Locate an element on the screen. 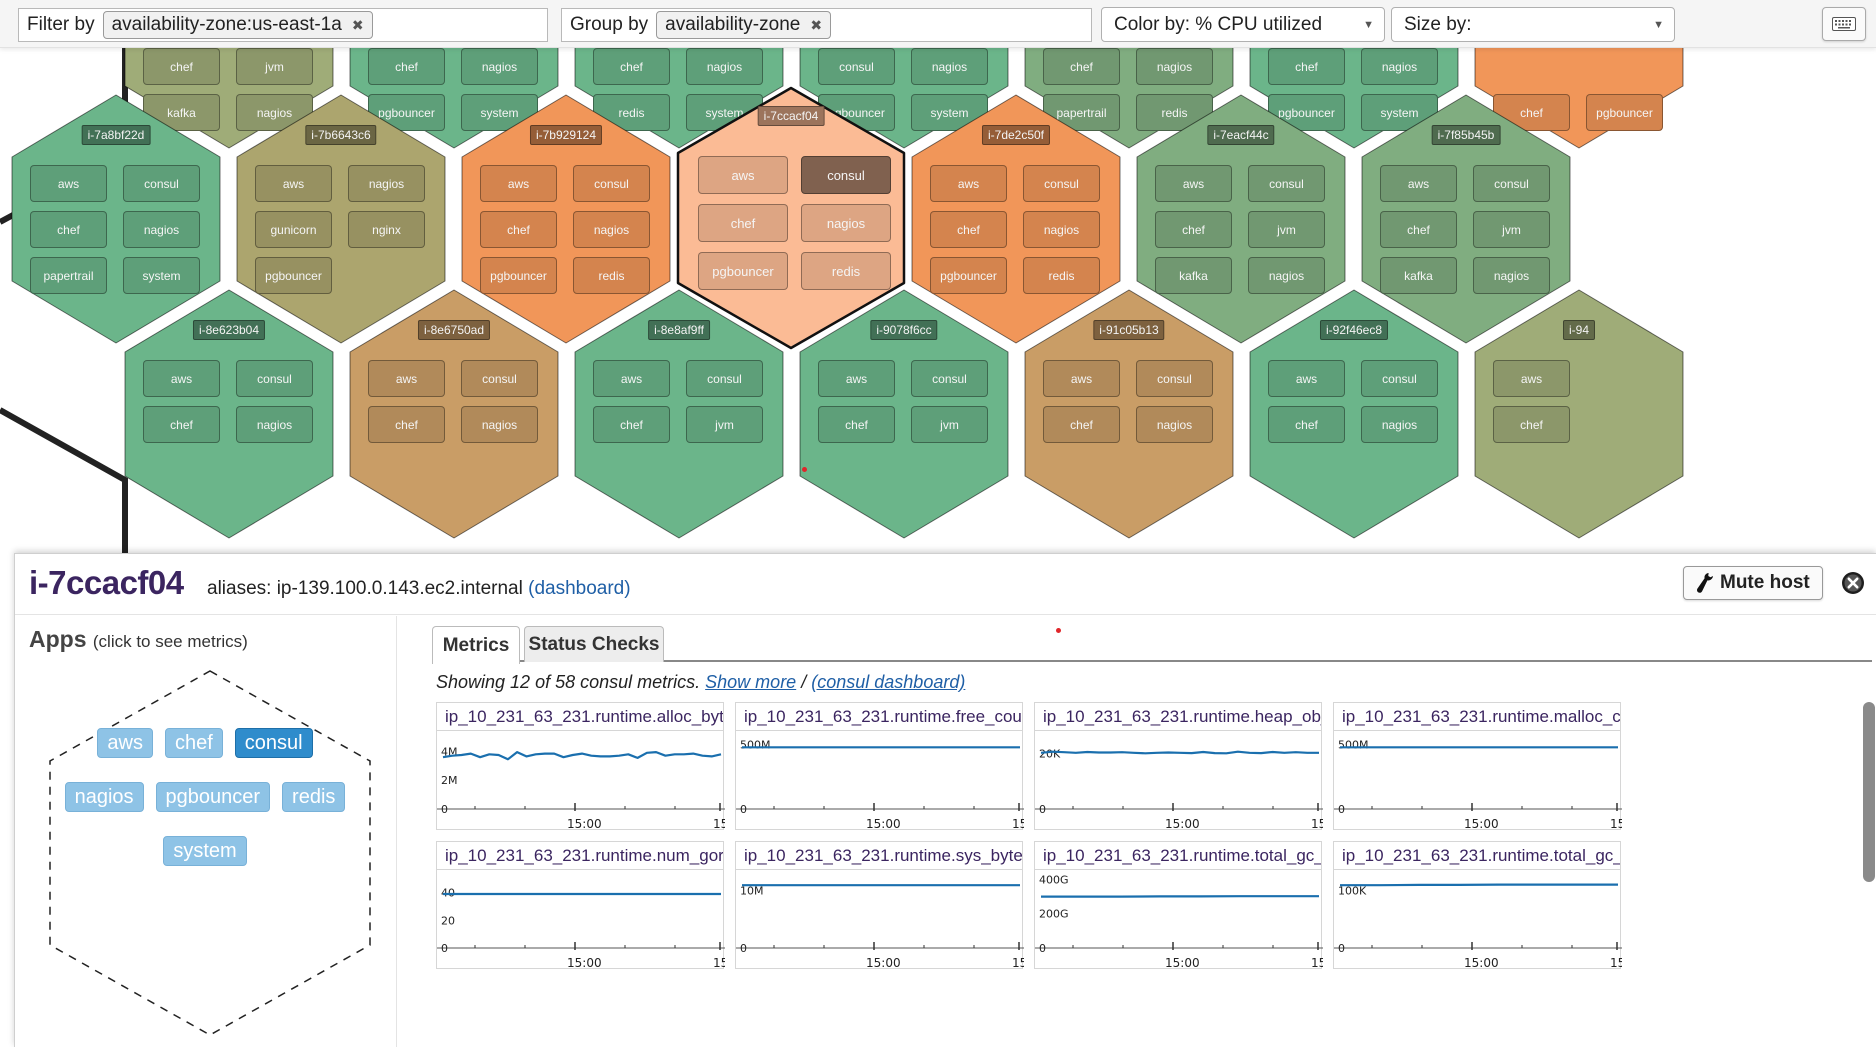  keyboard-shortcuts-button is located at coordinates (1844, 24).